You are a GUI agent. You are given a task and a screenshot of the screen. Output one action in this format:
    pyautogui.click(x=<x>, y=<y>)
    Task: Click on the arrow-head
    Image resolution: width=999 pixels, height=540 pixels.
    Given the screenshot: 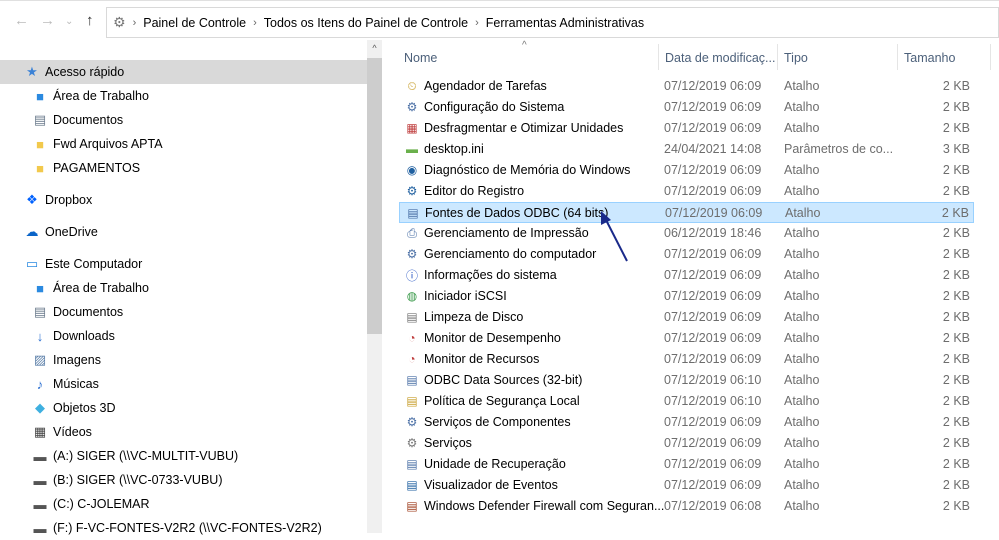 What is the action you would take?
    pyautogui.click(x=606, y=218)
    